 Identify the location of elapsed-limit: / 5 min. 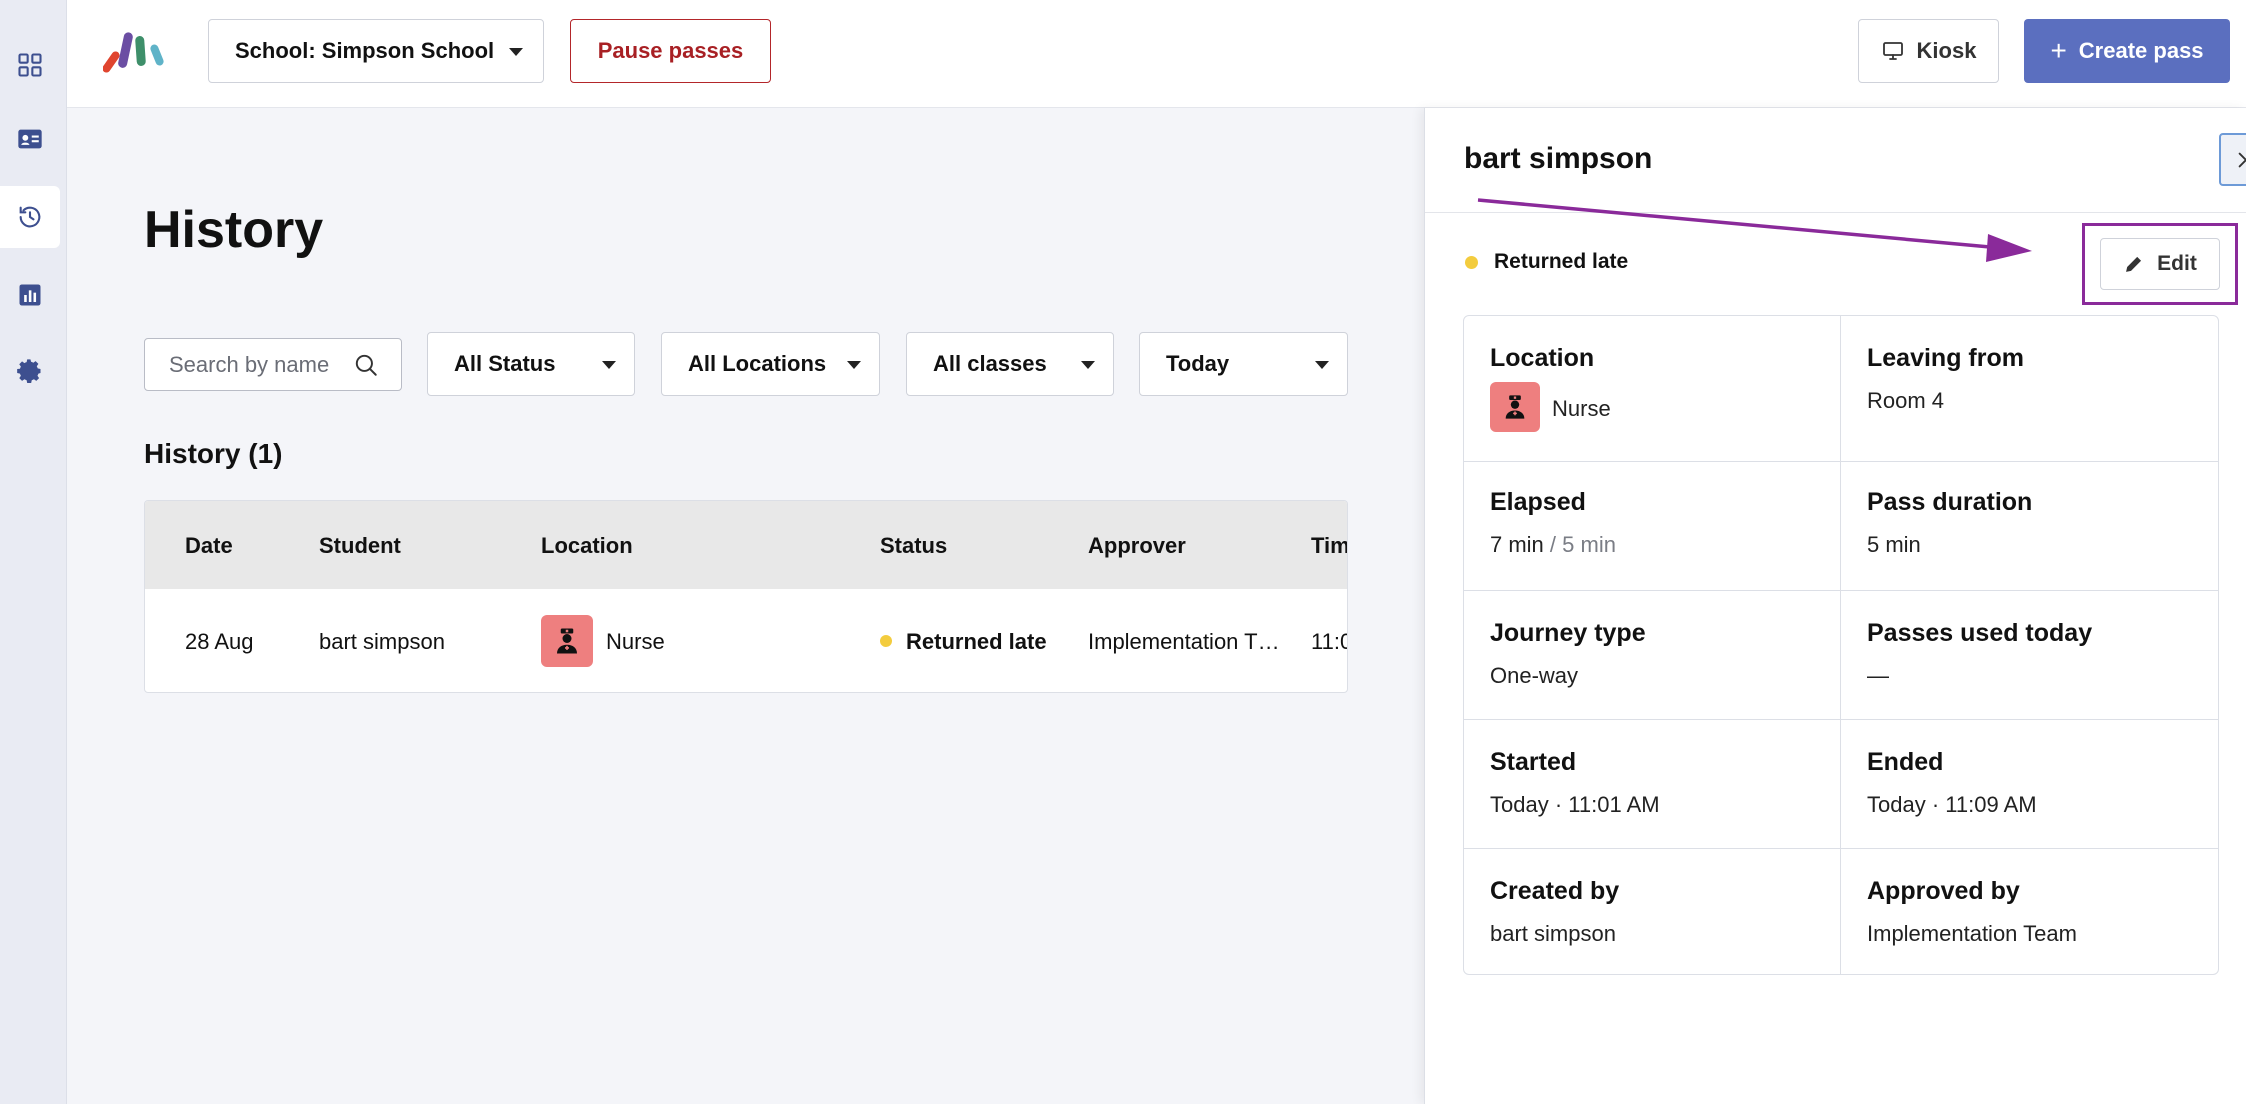
(1582, 544).